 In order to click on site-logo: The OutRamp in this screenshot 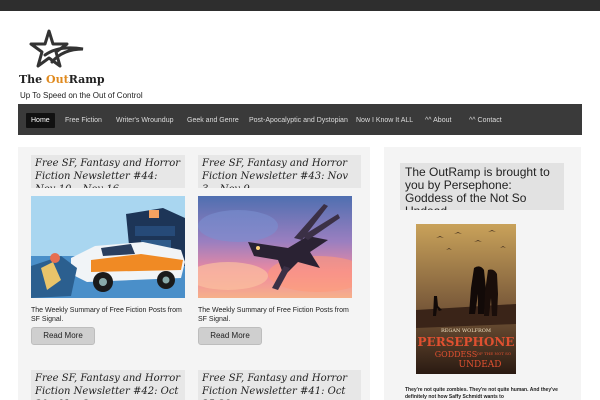, I will do `click(62, 59)`.